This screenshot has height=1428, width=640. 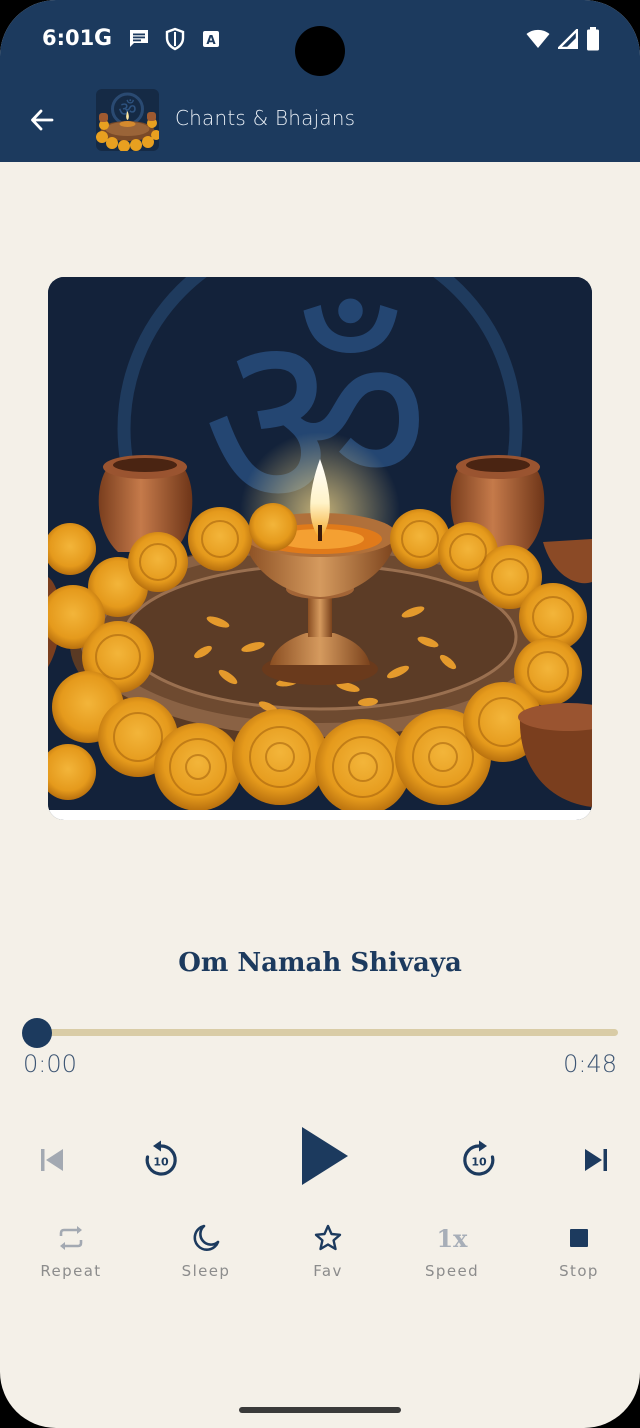 What do you see at coordinates (320, 1410) in the screenshot?
I see `home-indicator` at bounding box center [320, 1410].